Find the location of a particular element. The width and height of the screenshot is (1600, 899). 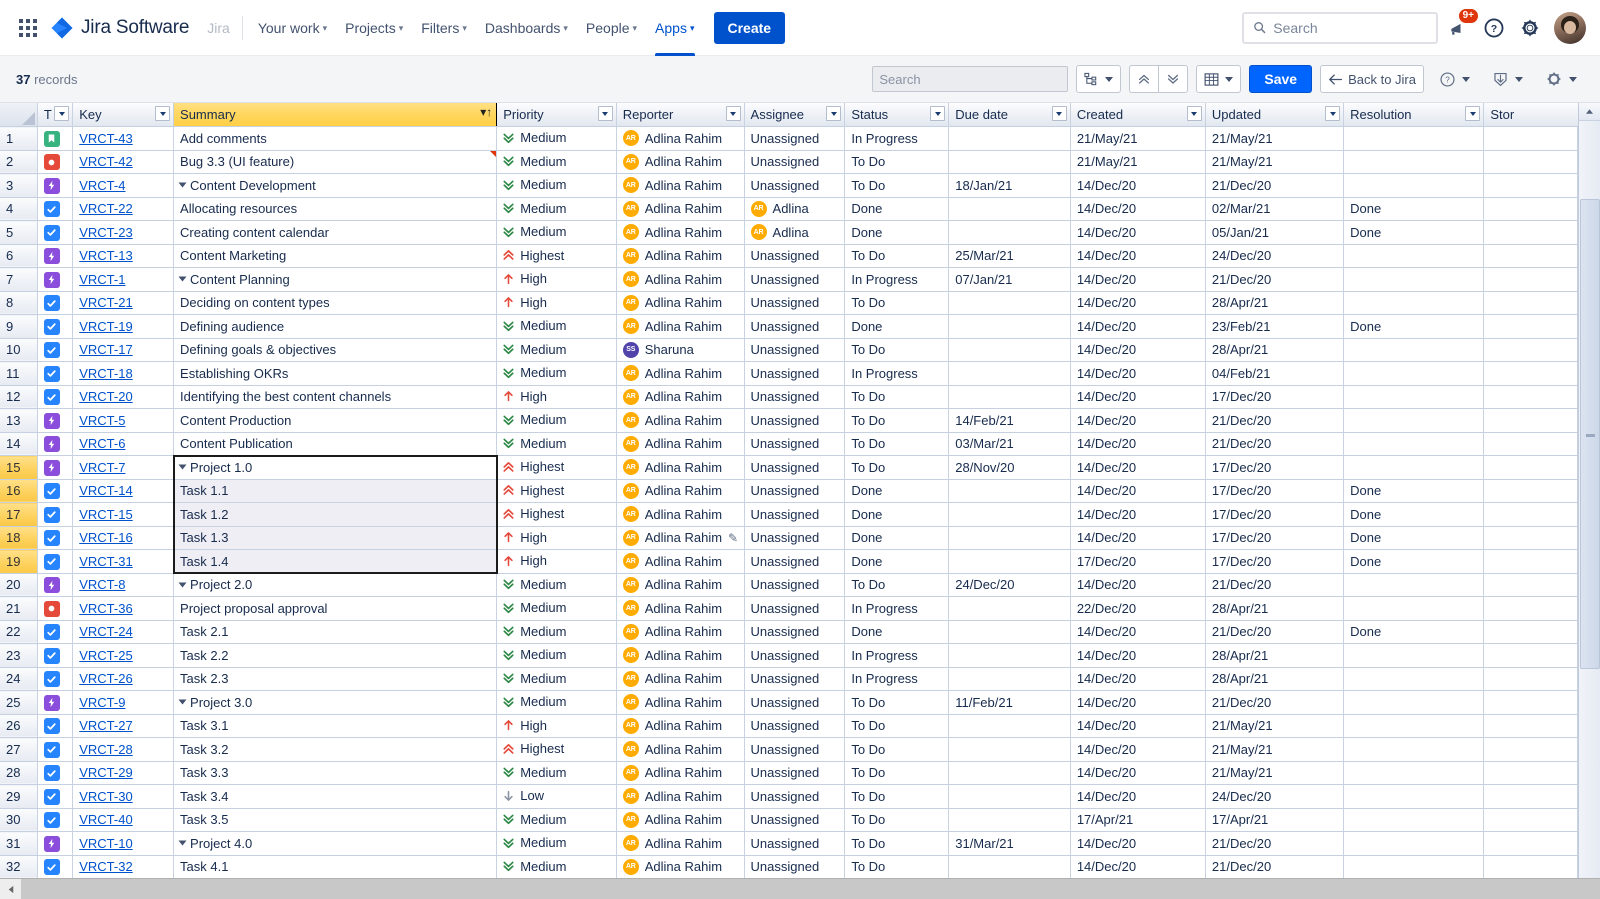

cell-issue-key: VRCT-9 is located at coordinates (123, 702).